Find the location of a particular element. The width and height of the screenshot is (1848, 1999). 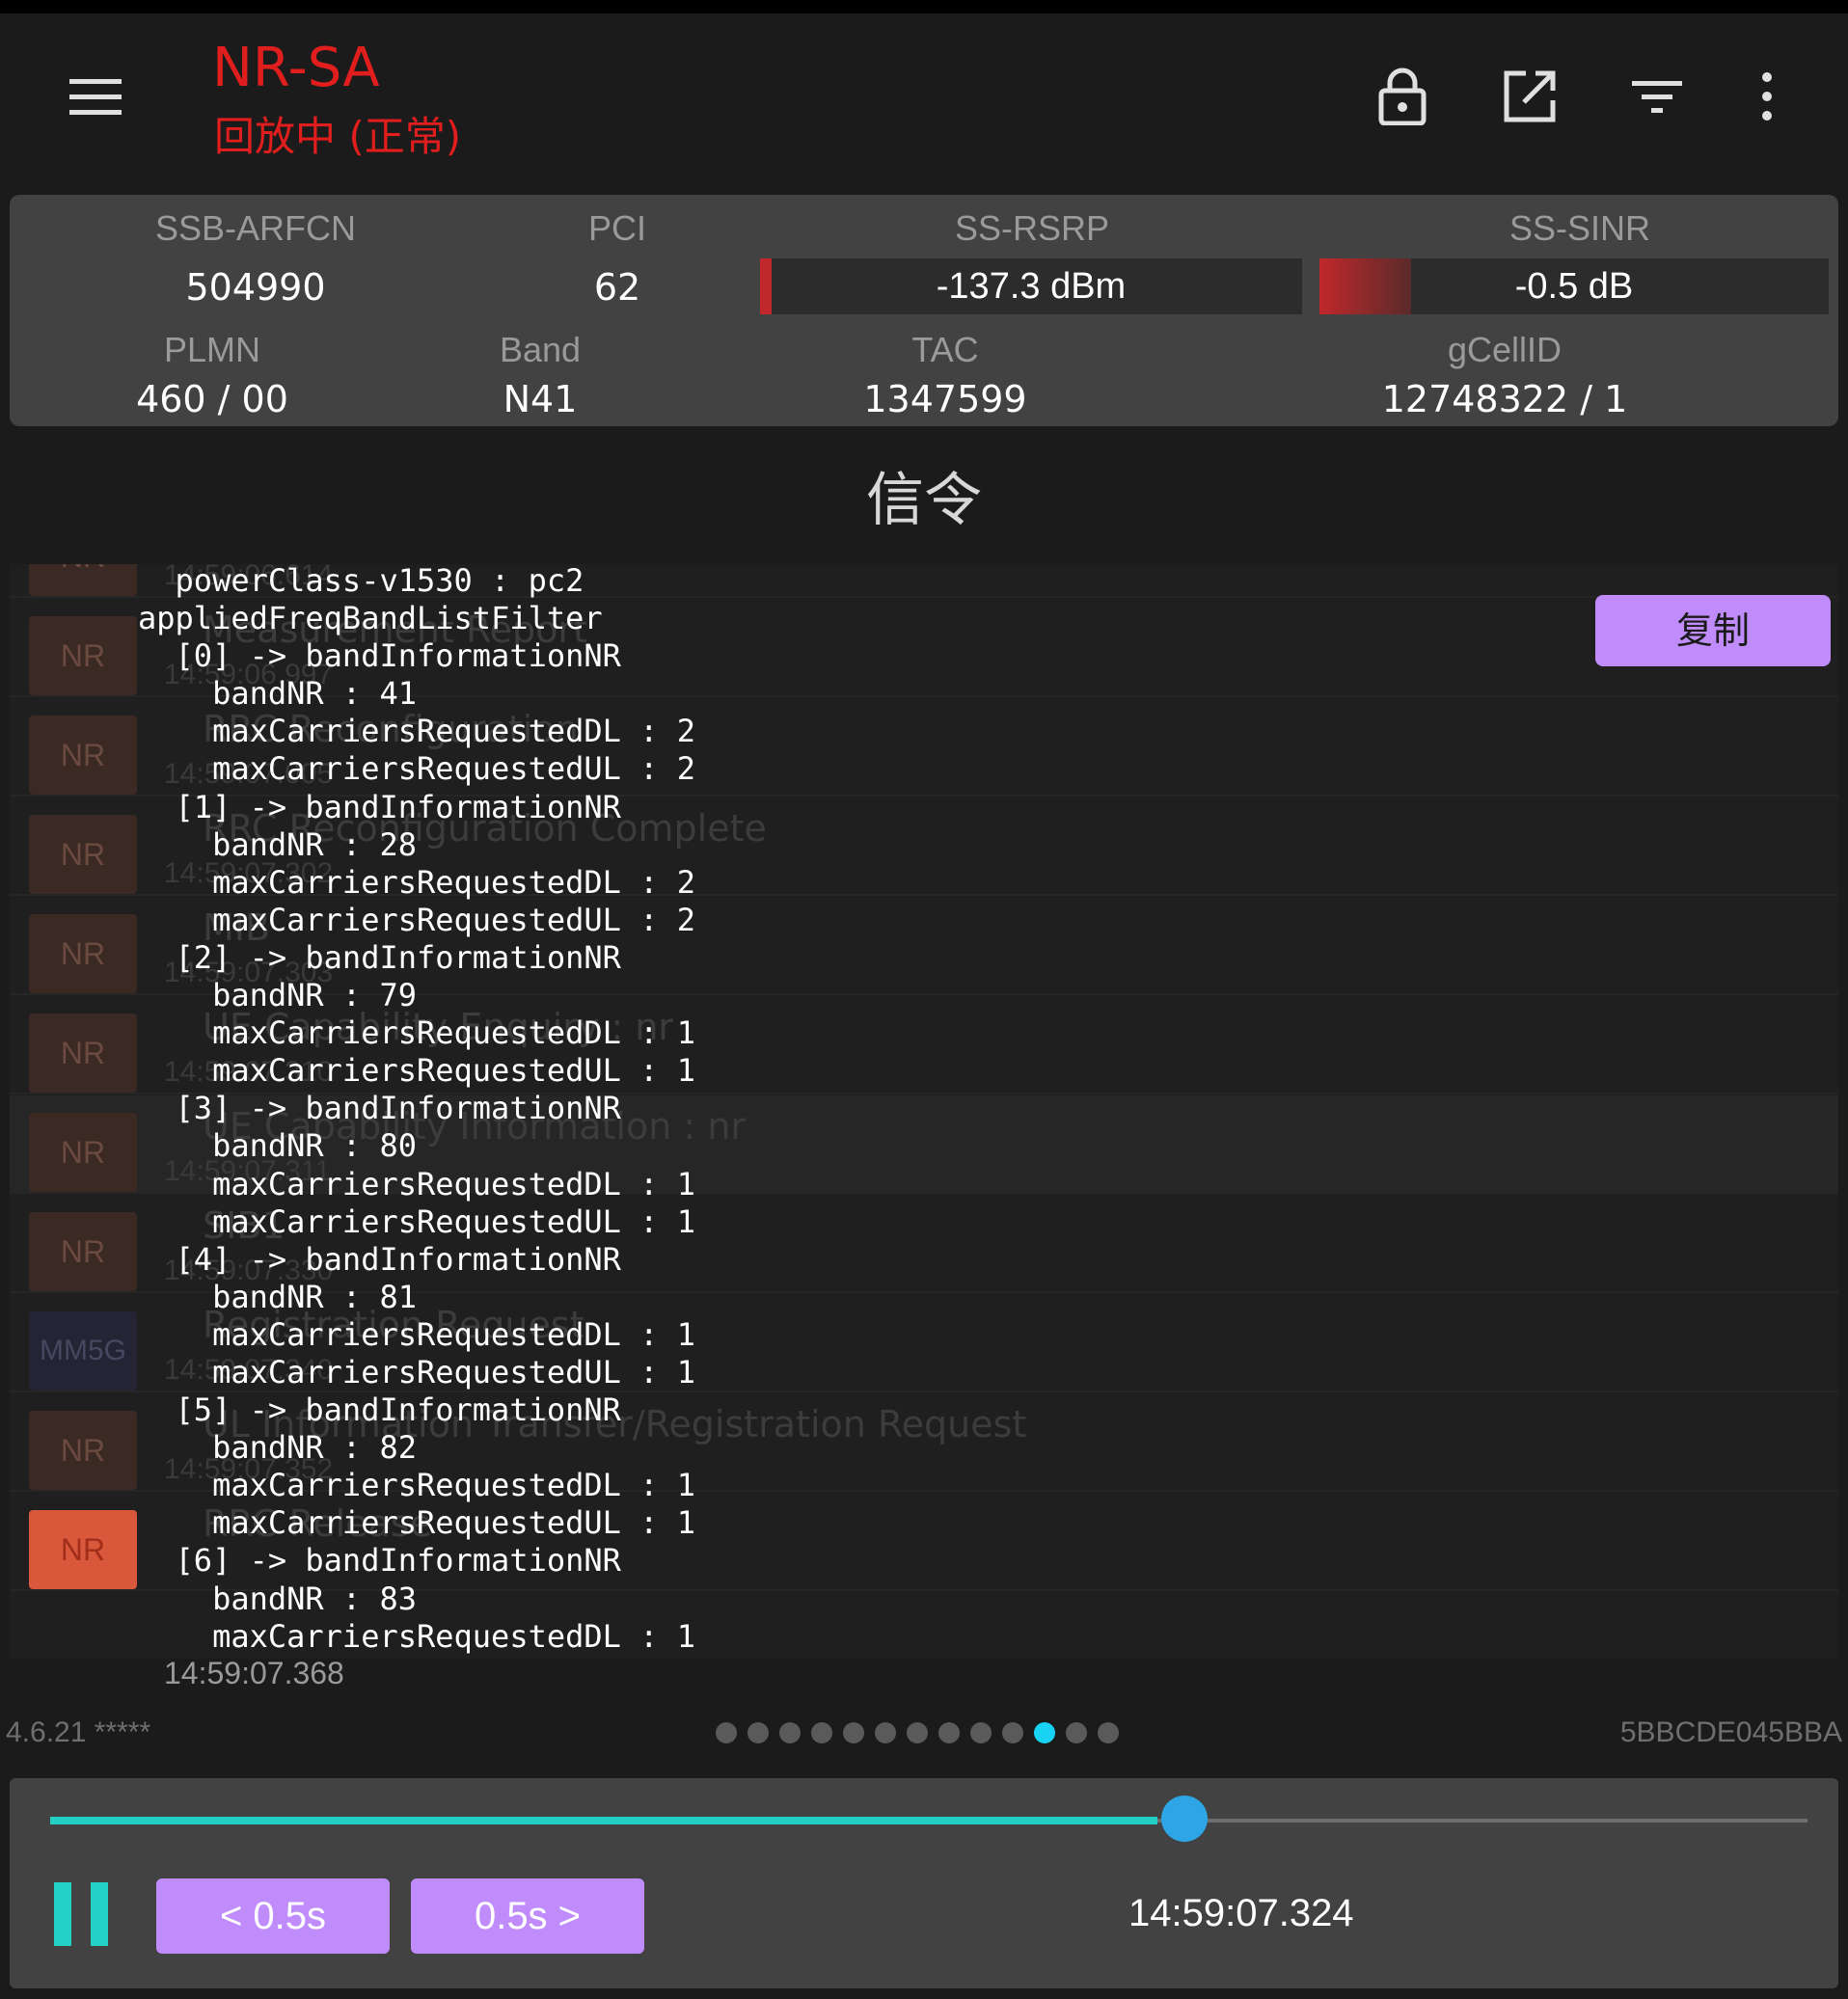

status-strip is located at coordinates (924, 7).